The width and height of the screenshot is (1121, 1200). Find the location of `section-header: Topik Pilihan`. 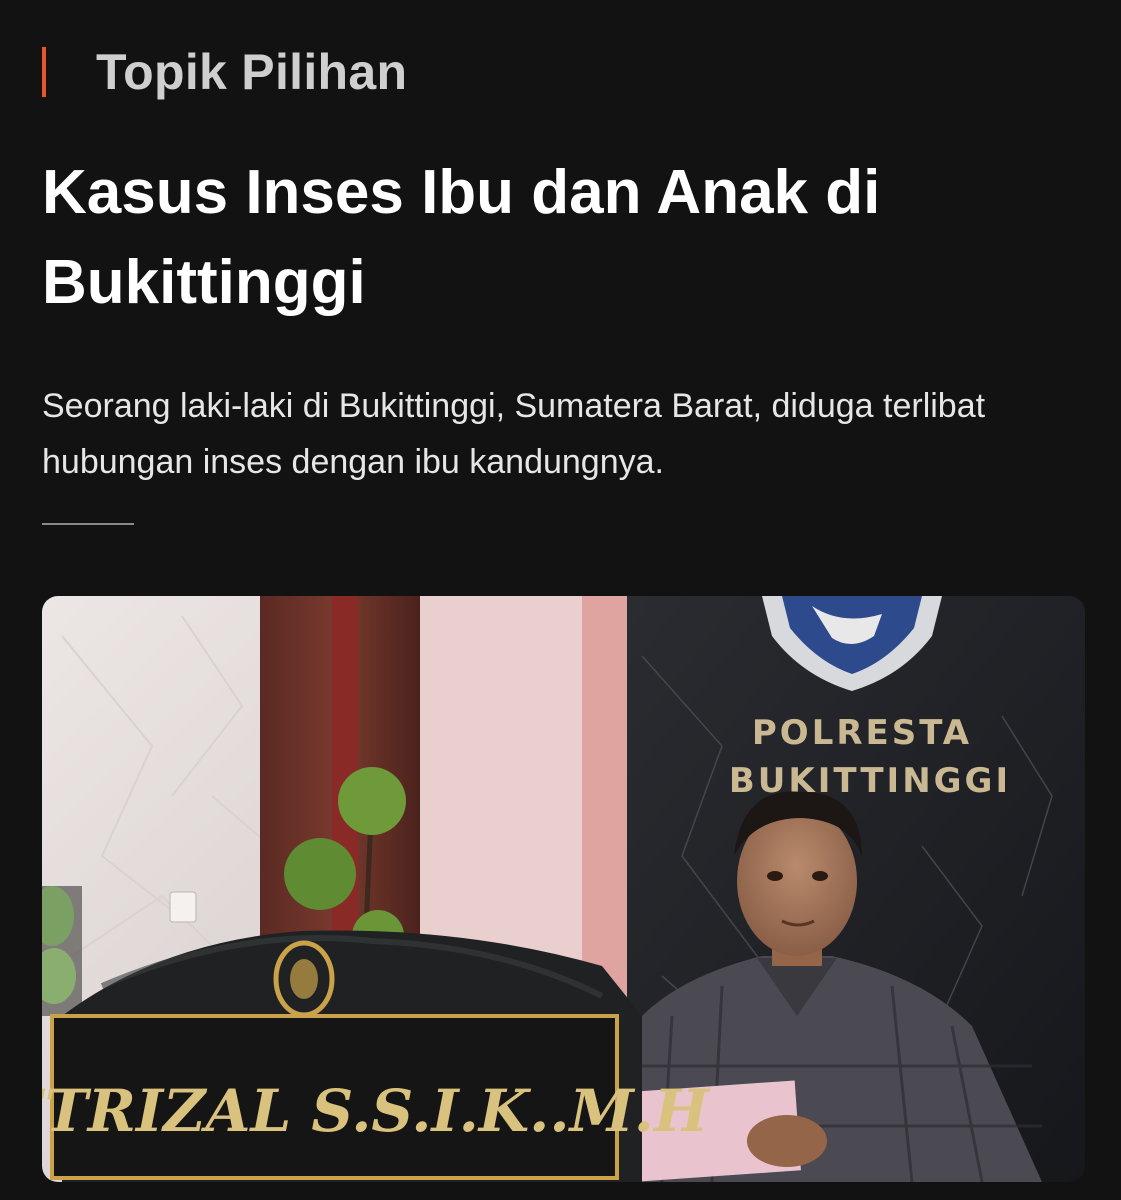

section-header: Topik Pilihan is located at coordinates (224, 72).